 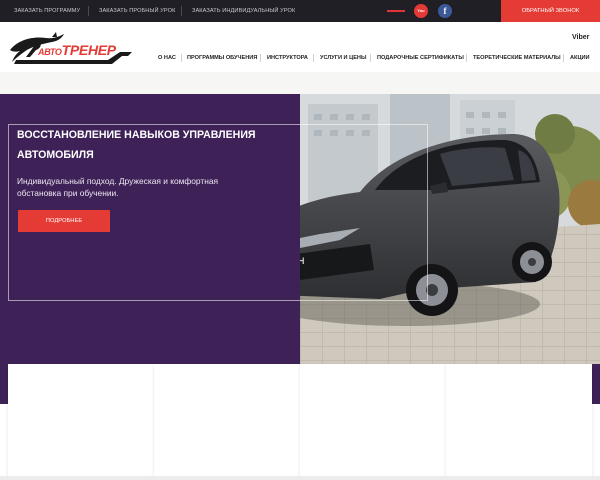 I want to click on nav-item-gift-certificates: ПОДАРОЧНЫЕ СЕРТИФИКАТЫ, so click(x=420, y=58).